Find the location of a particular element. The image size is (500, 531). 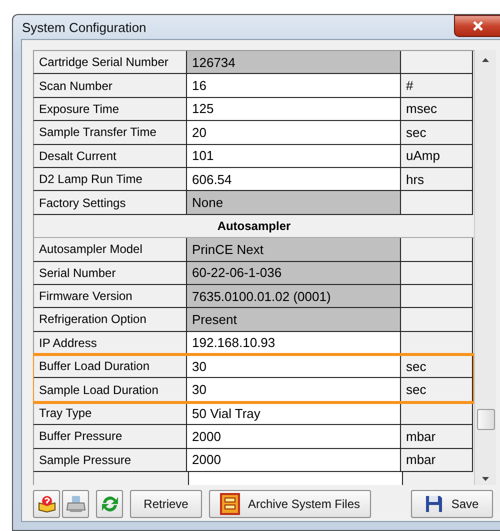

field-label: Buffer Pressure is located at coordinates (110, 437).